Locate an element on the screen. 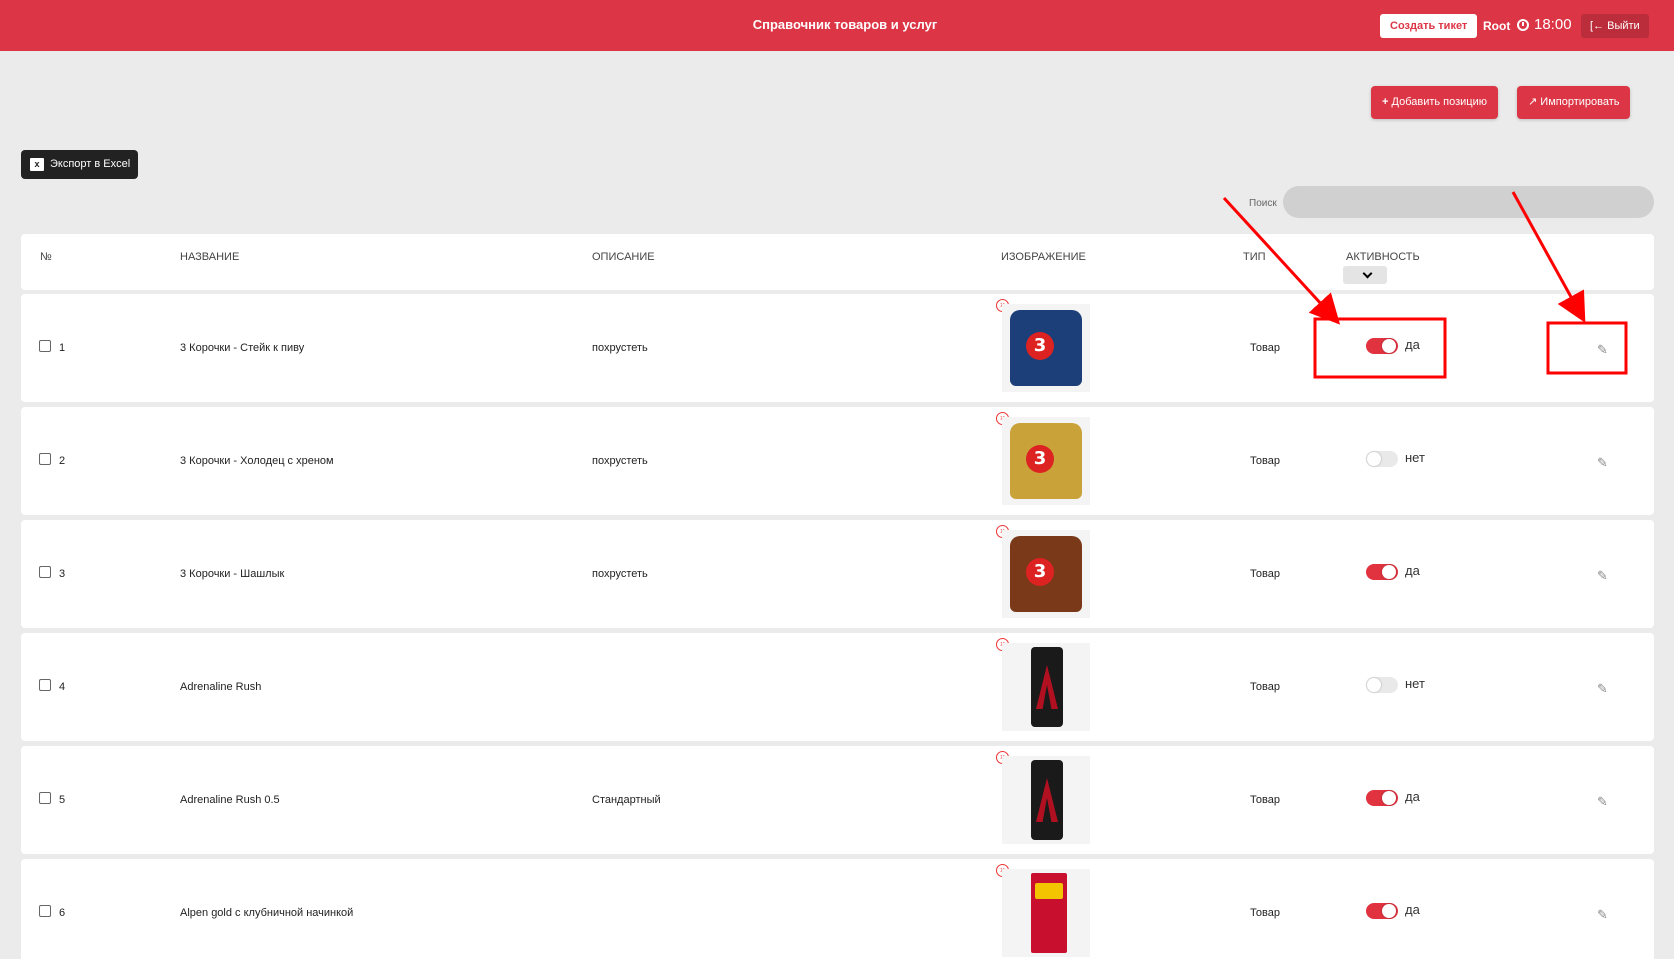 This screenshot has width=1674, height=959. export-excel-button: x Экспорт в Excel is located at coordinates (80, 164).